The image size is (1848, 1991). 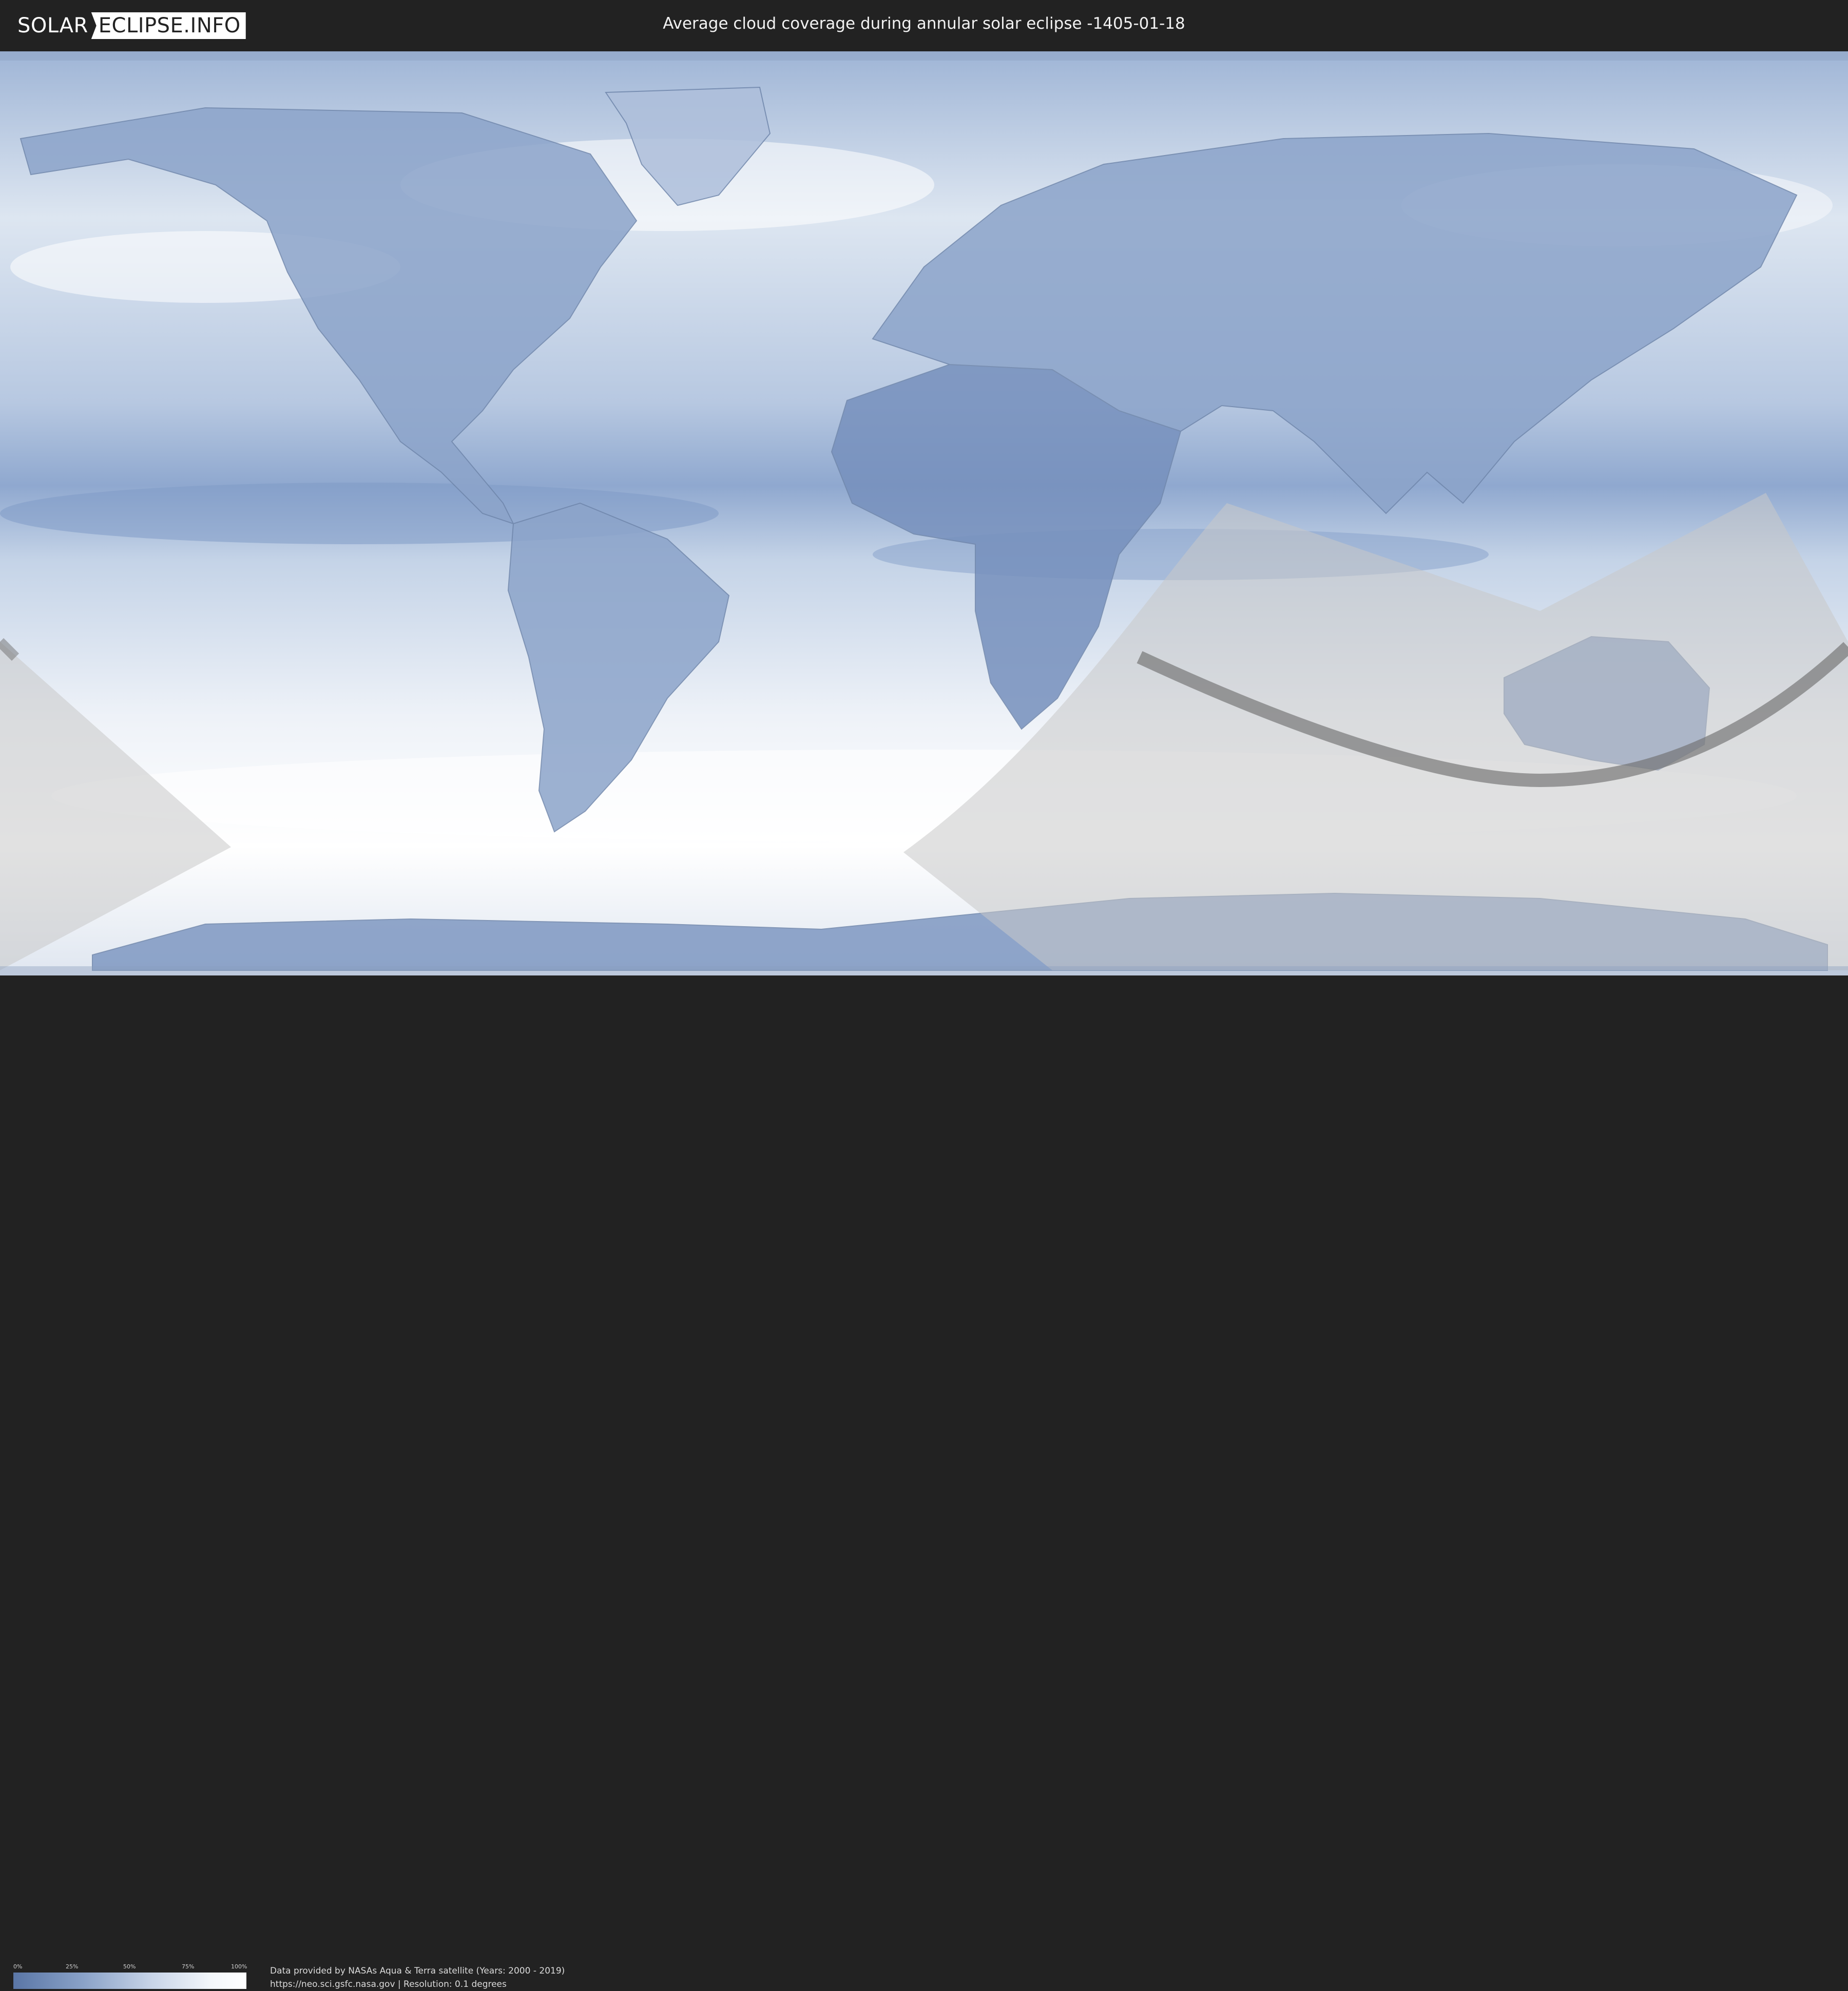 What do you see at coordinates (188, 1967) in the screenshot?
I see `legend-tick: 75%` at bounding box center [188, 1967].